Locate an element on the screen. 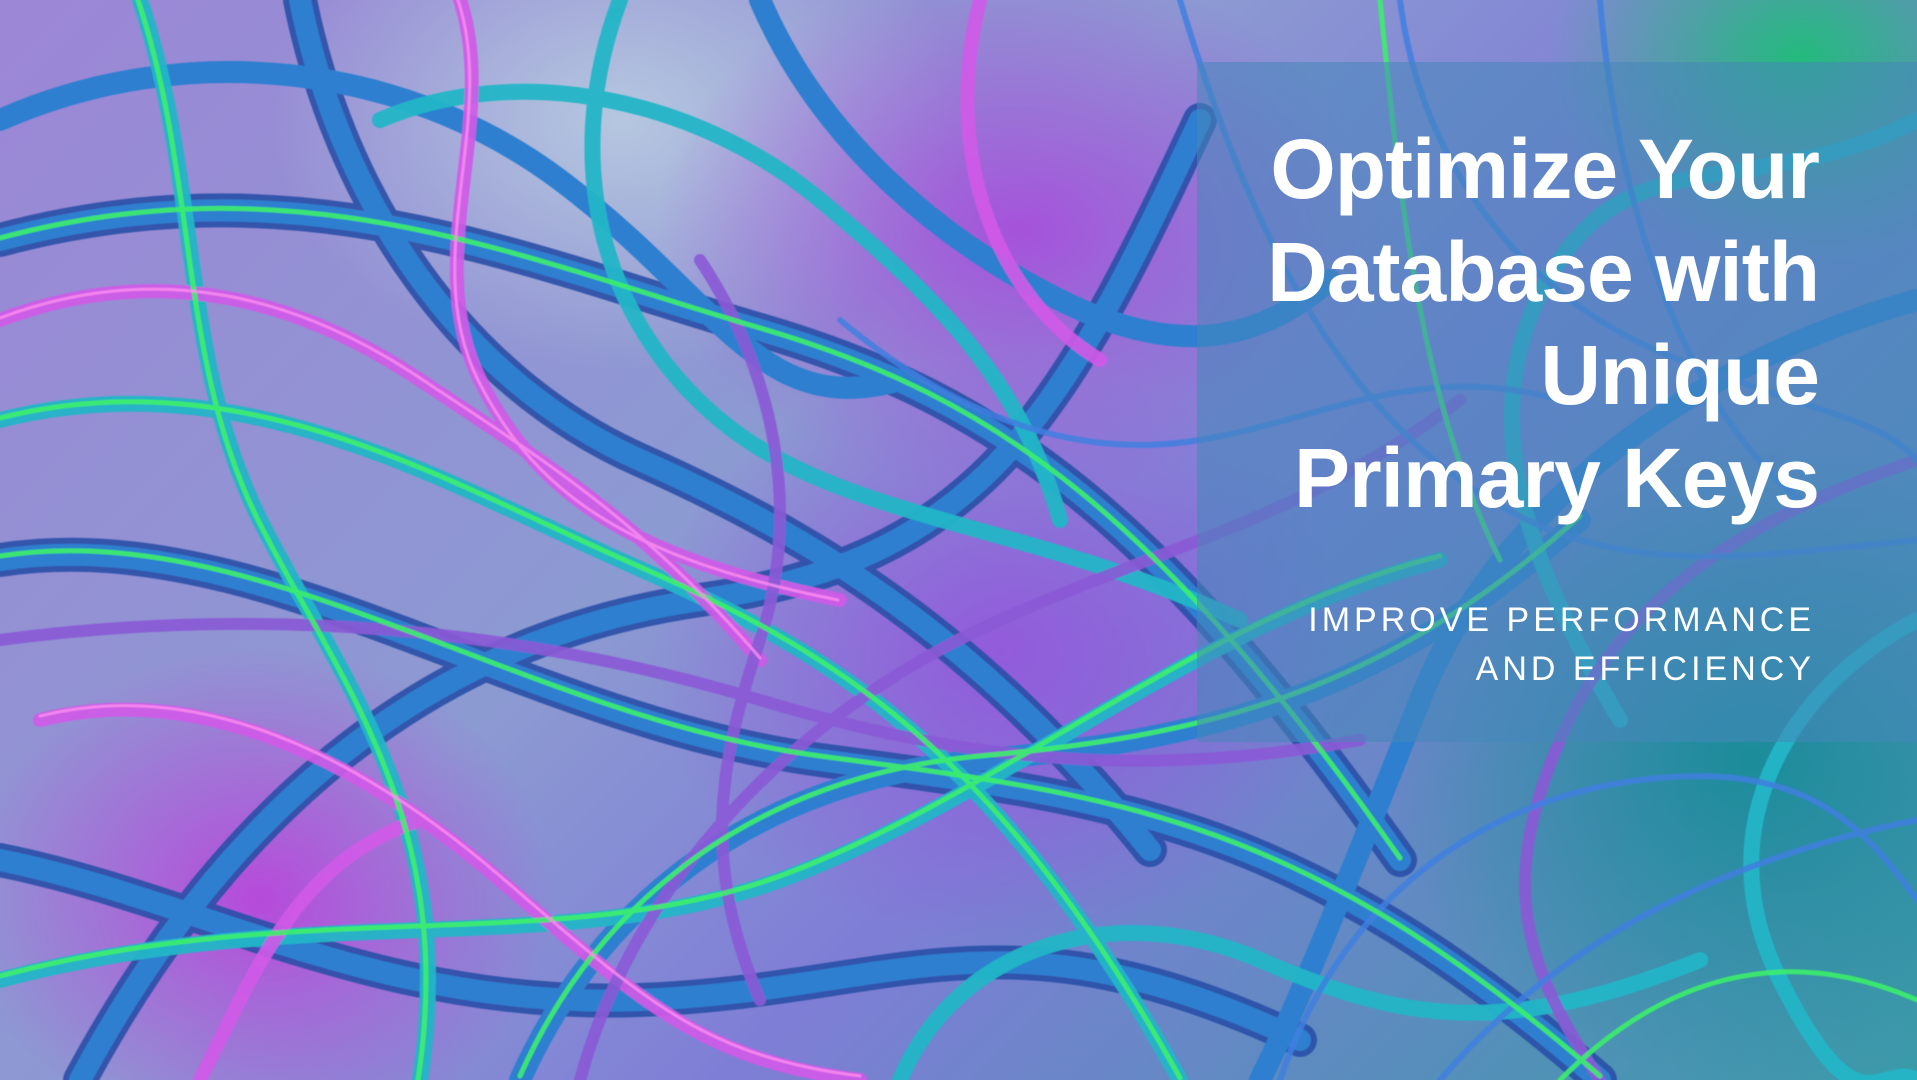 The width and height of the screenshot is (1917, 1080). slide-subtitle: IMPROVE PERFORMANCE AND EFFICIENCY is located at coordinates (1465, 645).